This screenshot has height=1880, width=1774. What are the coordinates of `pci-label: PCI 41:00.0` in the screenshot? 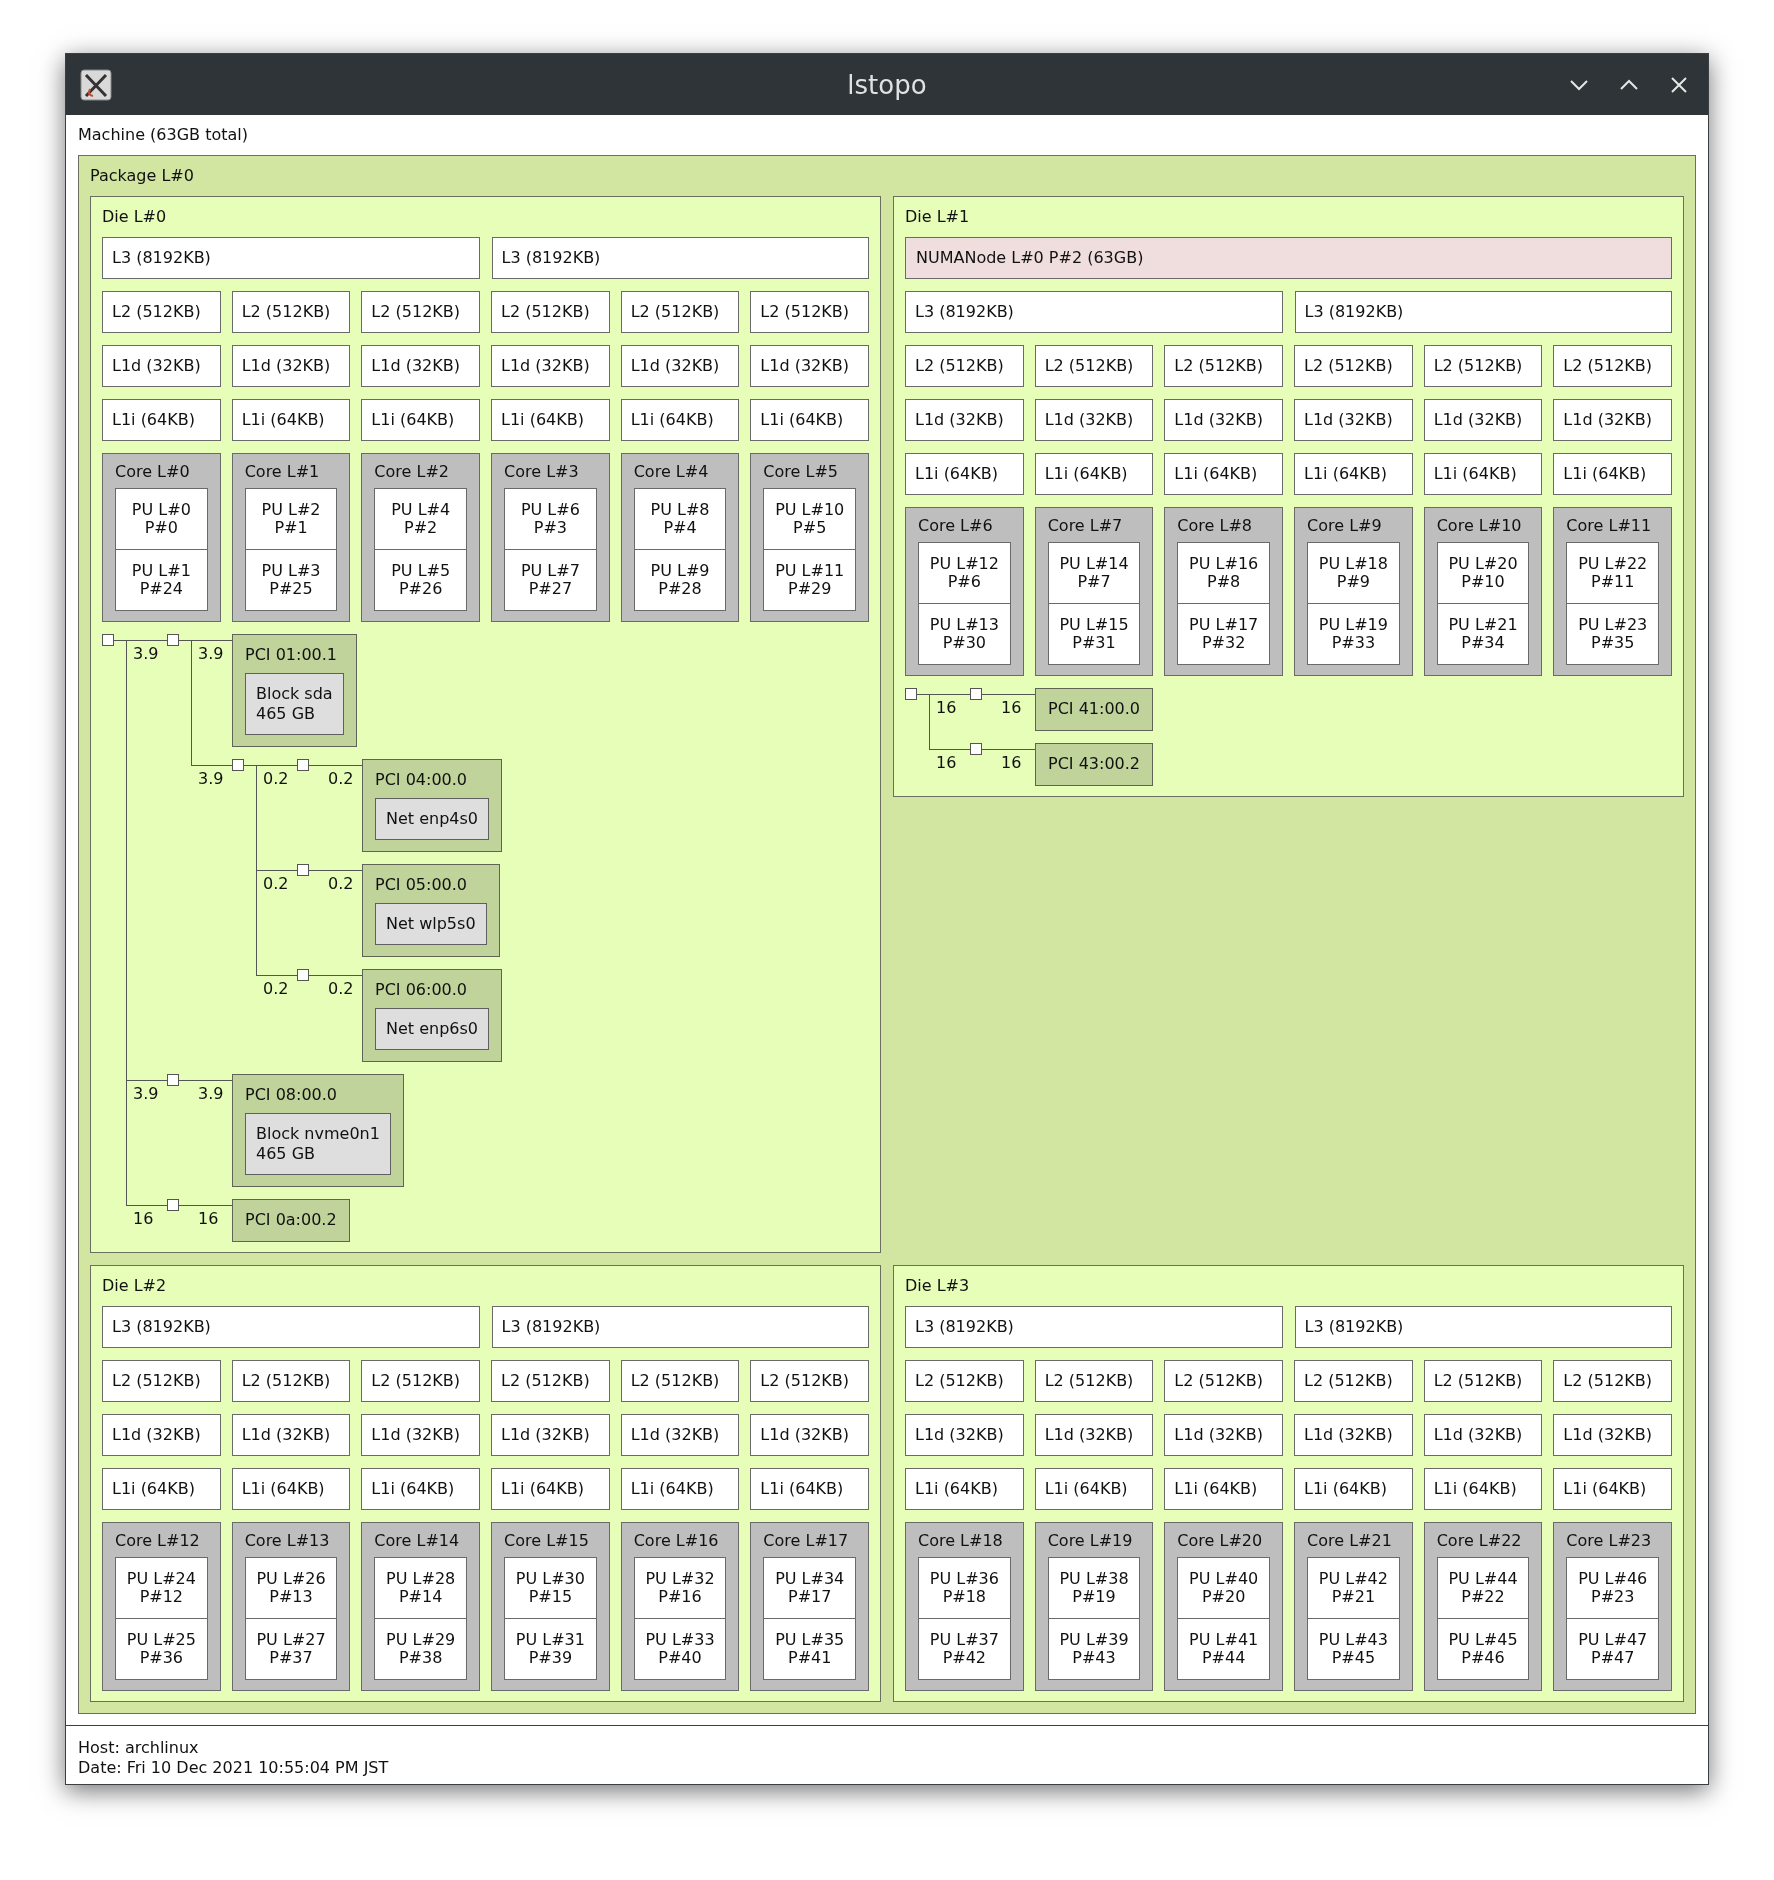 It's located at (1094, 709).